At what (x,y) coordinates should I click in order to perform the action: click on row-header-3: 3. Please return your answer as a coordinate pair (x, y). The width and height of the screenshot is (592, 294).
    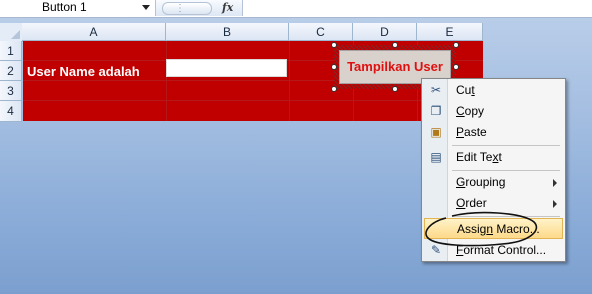
    Looking at the image, I should click on (11, 91).